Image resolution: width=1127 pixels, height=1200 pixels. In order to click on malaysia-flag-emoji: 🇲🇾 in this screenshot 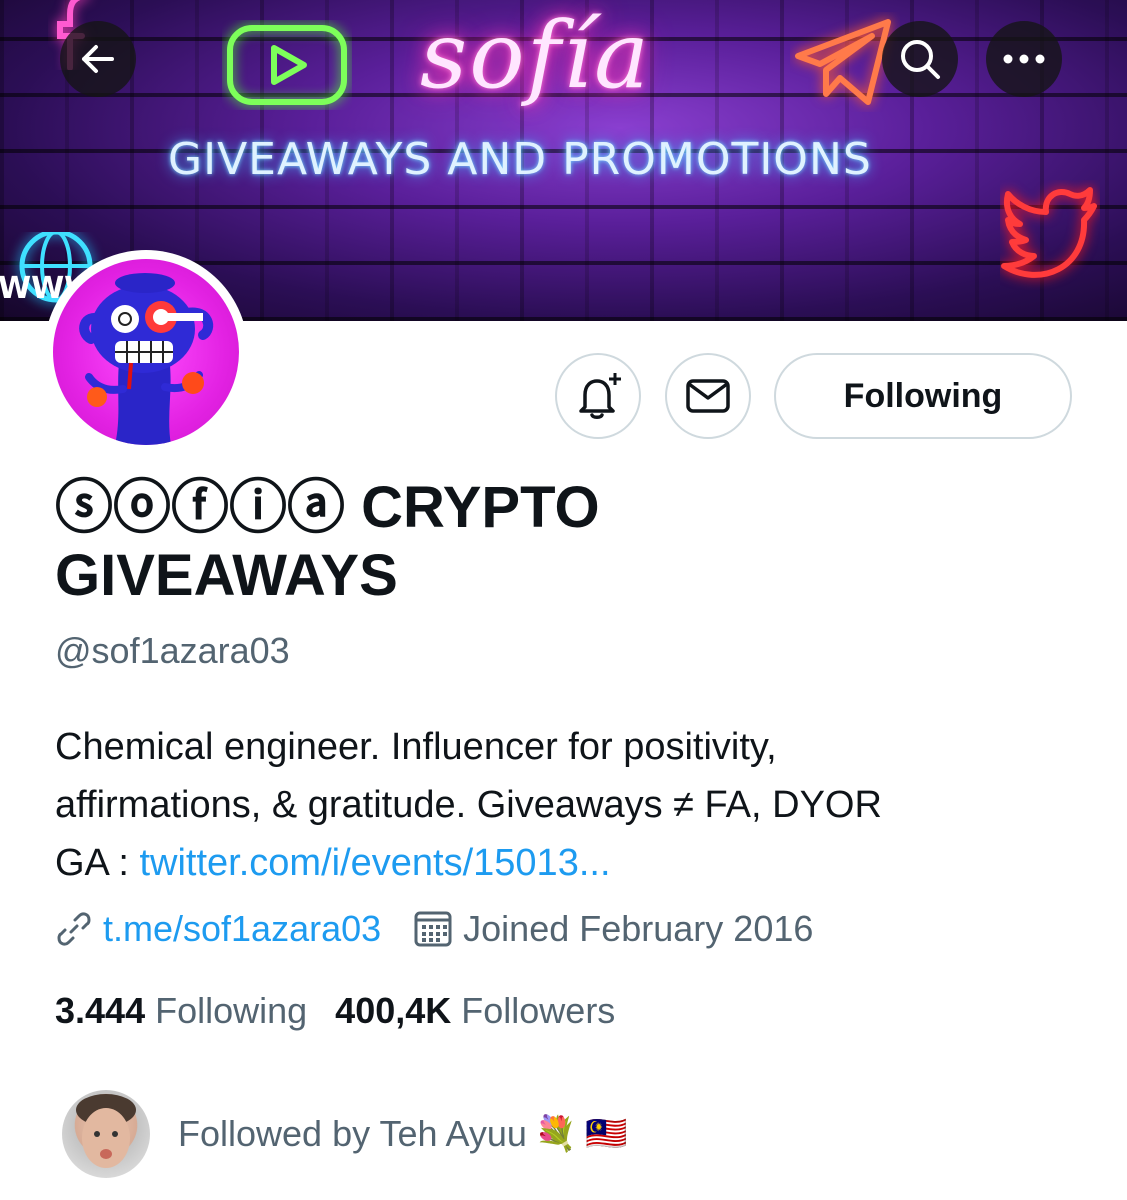, I will do `click(606, 1134)`.